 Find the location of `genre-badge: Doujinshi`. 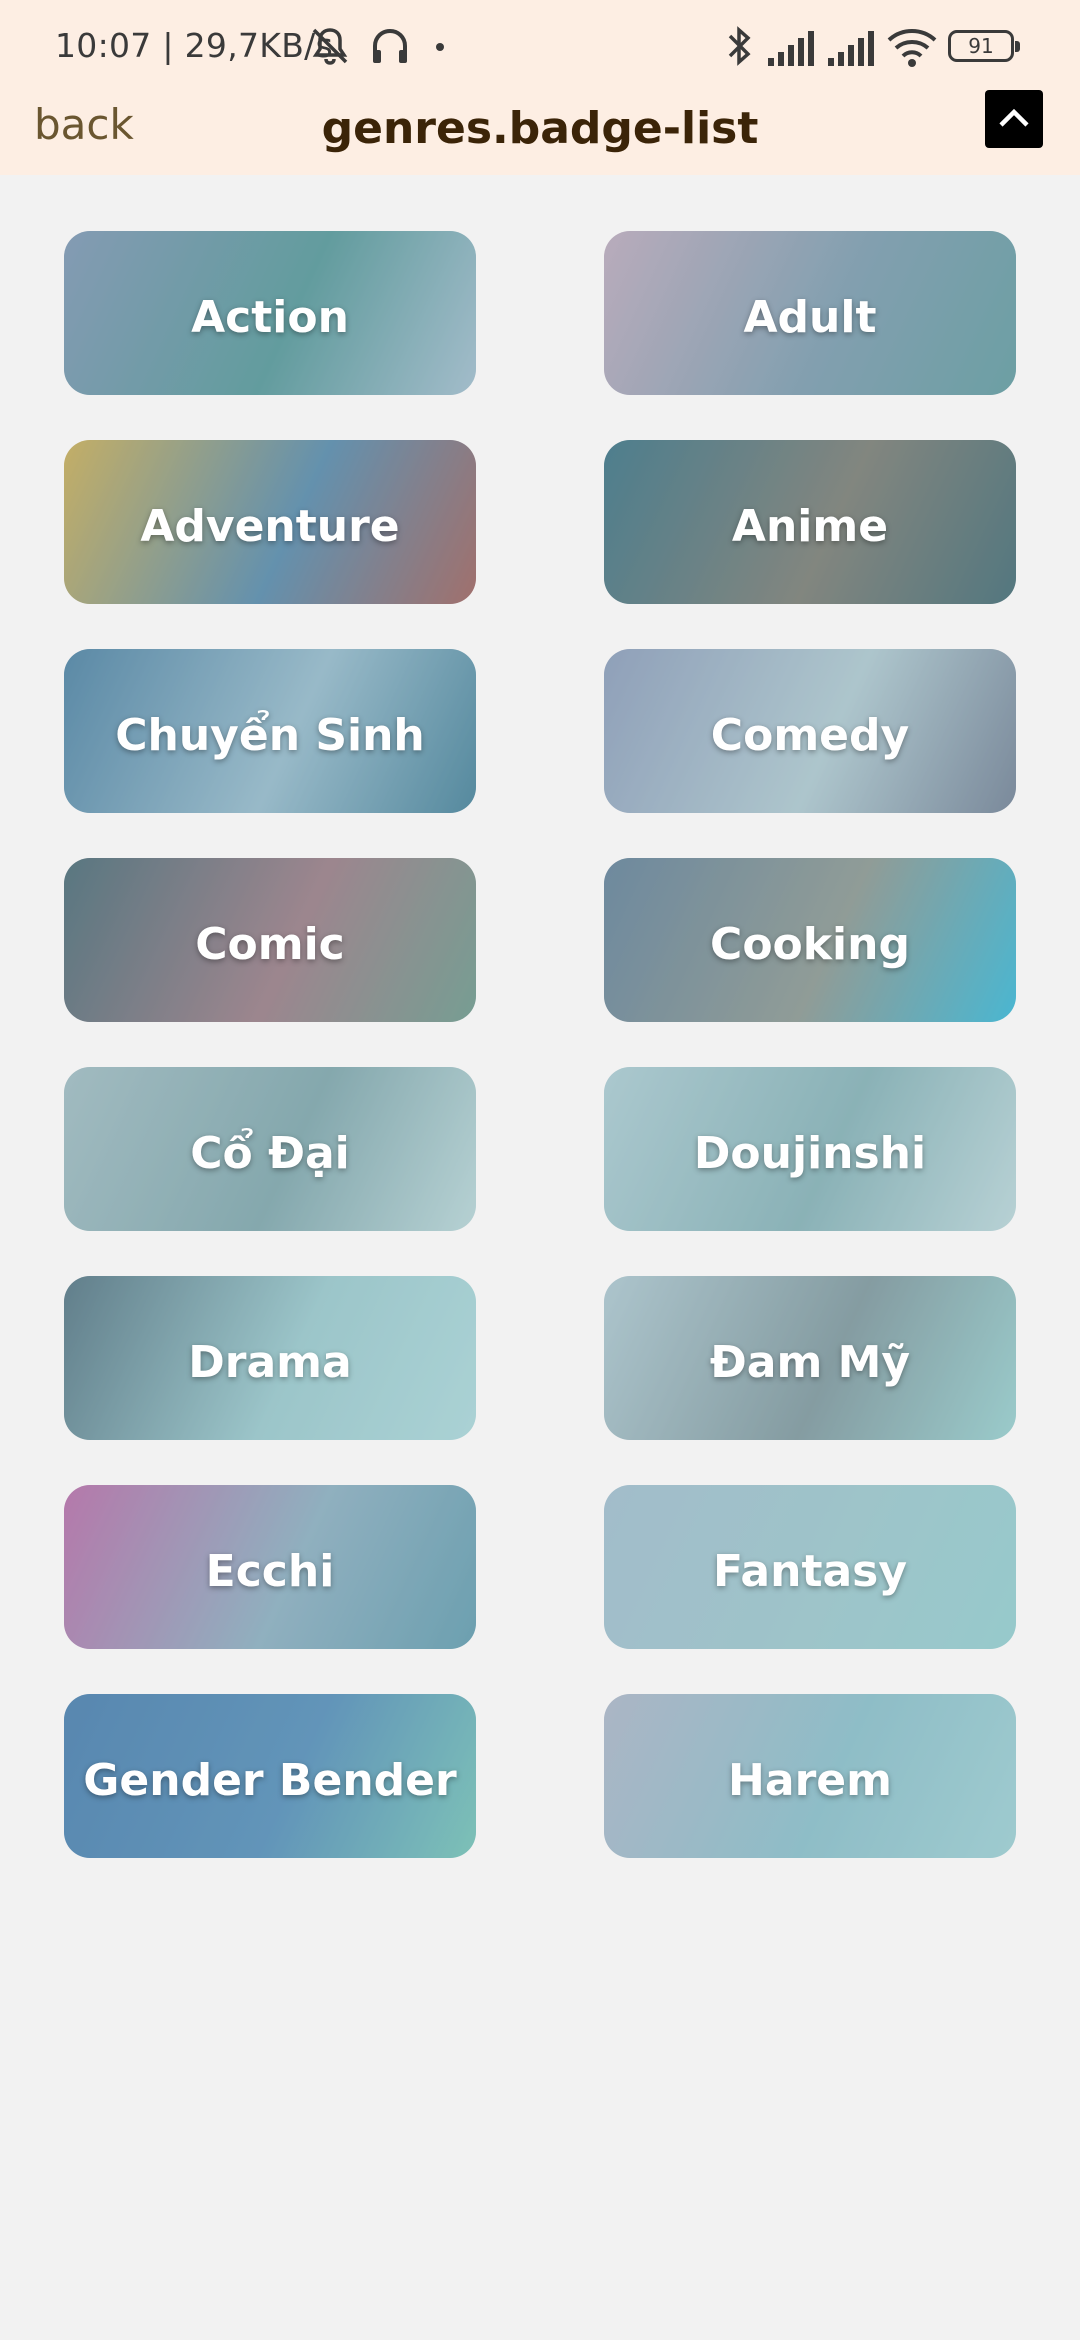

genre-badge: Doujinshi is located at coordinates (810, 1149).